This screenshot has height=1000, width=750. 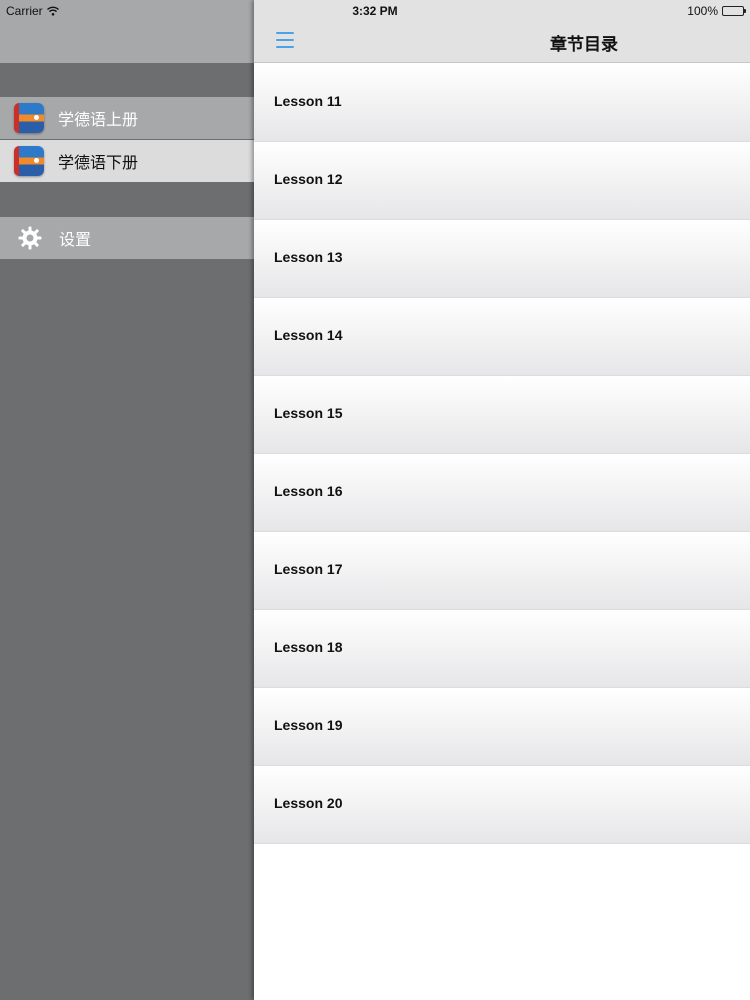 I want to click on lesson-label: Lesson 11, so click(x=308, y=100).